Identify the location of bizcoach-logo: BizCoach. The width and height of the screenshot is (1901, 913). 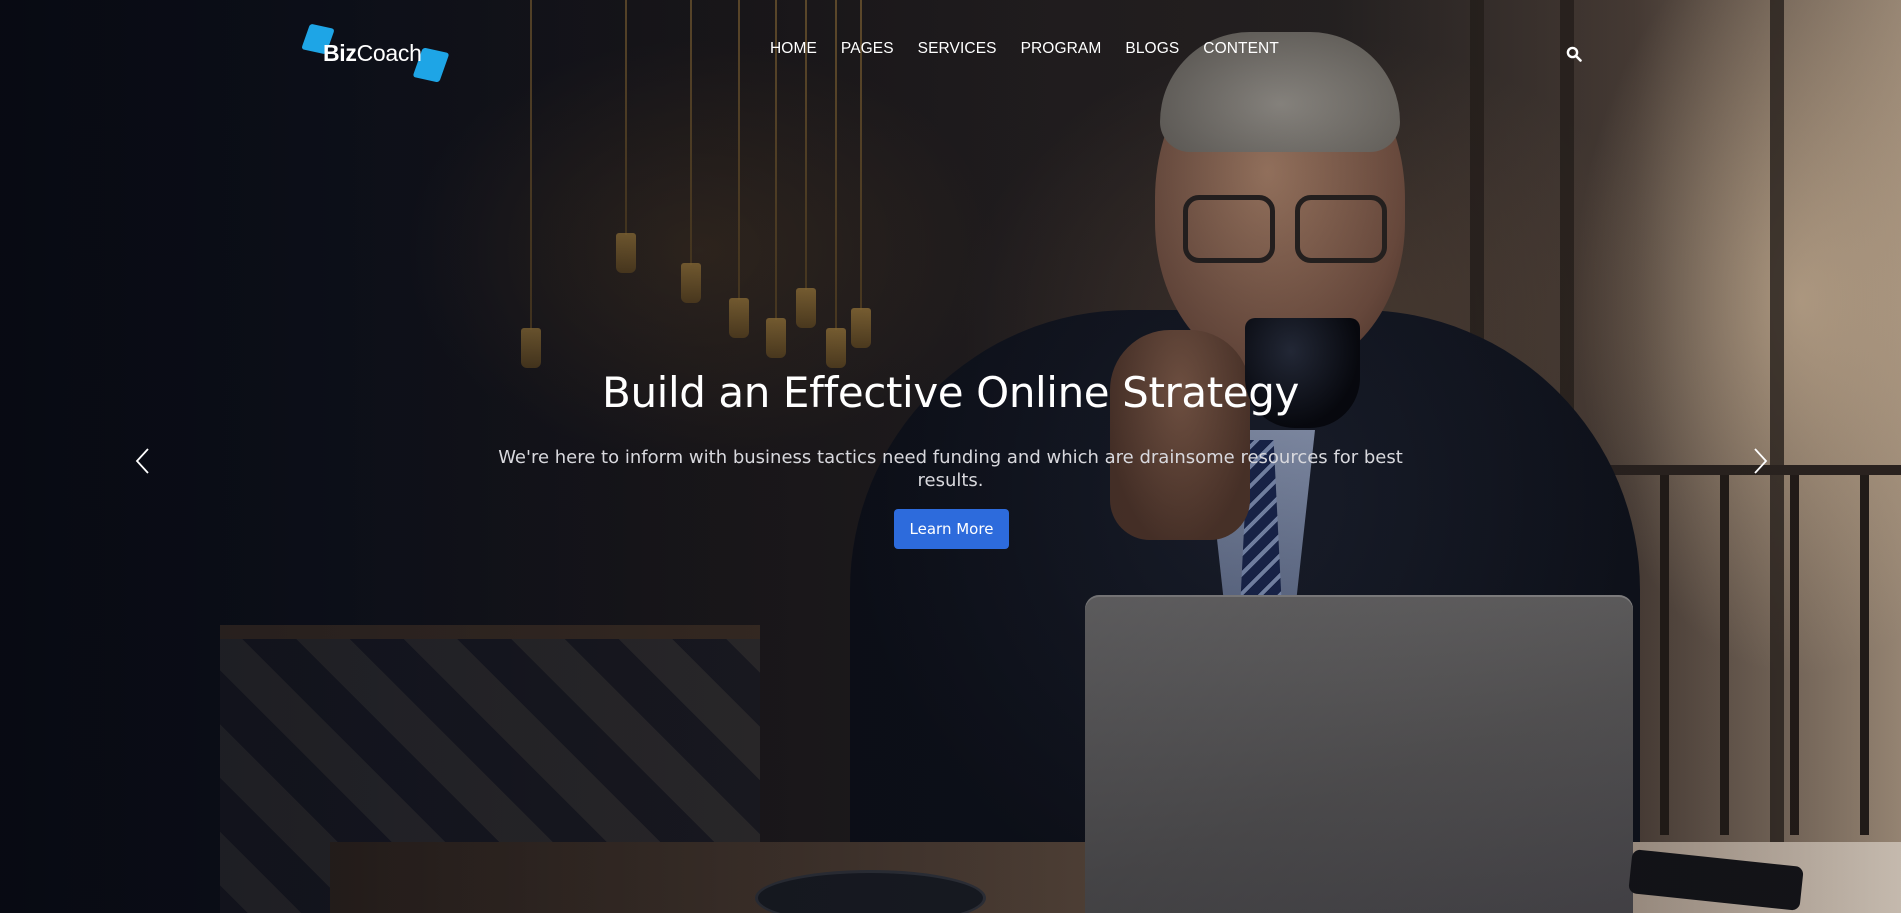
(378, 53).